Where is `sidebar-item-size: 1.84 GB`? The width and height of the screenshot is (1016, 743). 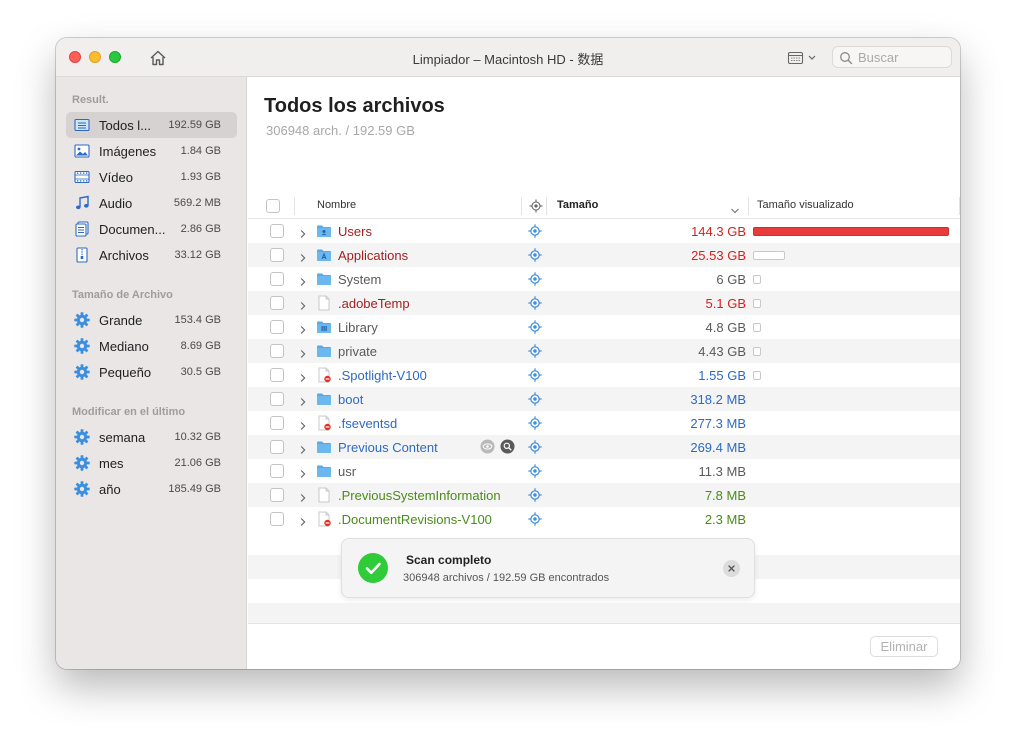
sidebar-item-size: 1.84 GB is located at coordinates (200, 151).